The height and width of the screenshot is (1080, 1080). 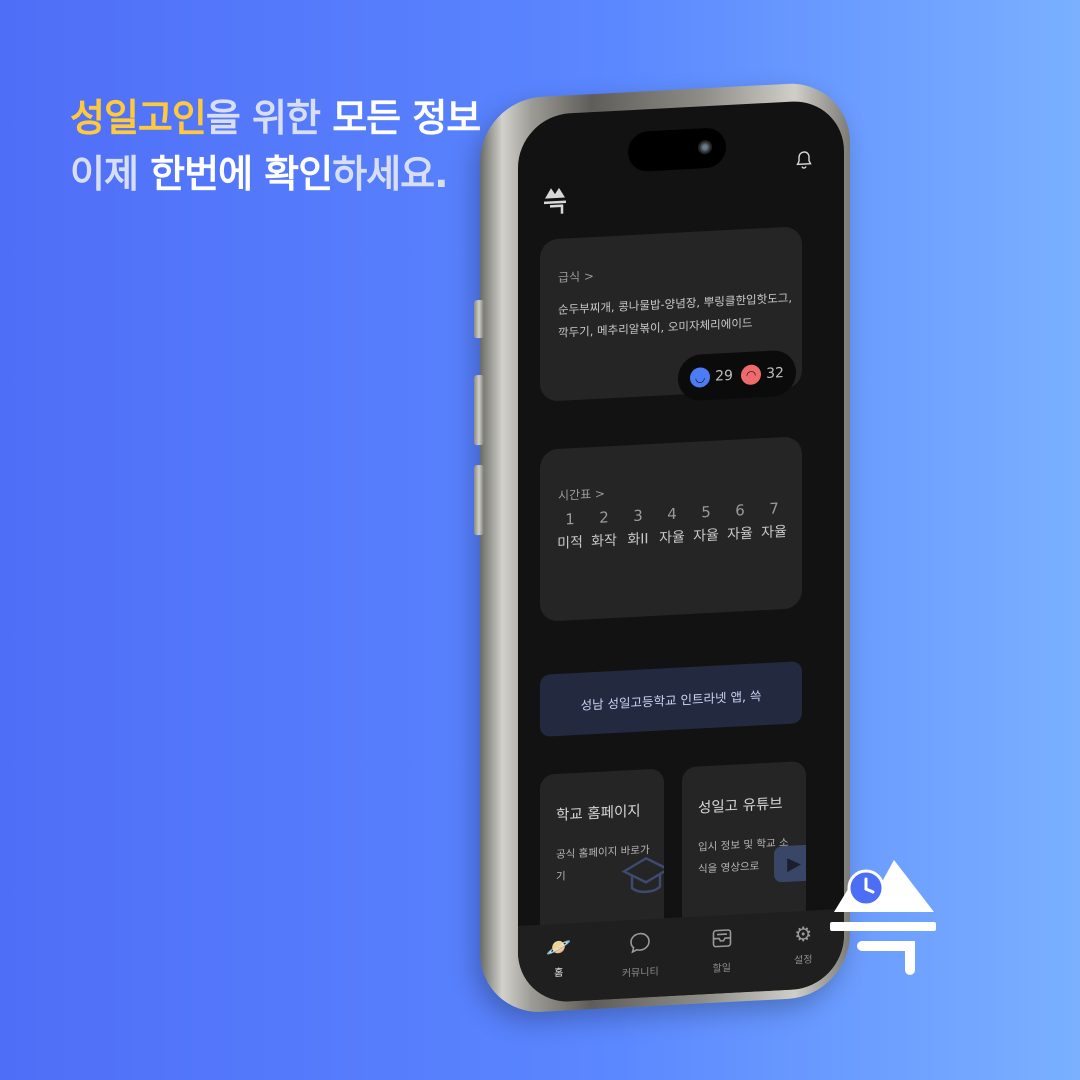 I want to click on period-number: 5, so click(x=706, y=512).